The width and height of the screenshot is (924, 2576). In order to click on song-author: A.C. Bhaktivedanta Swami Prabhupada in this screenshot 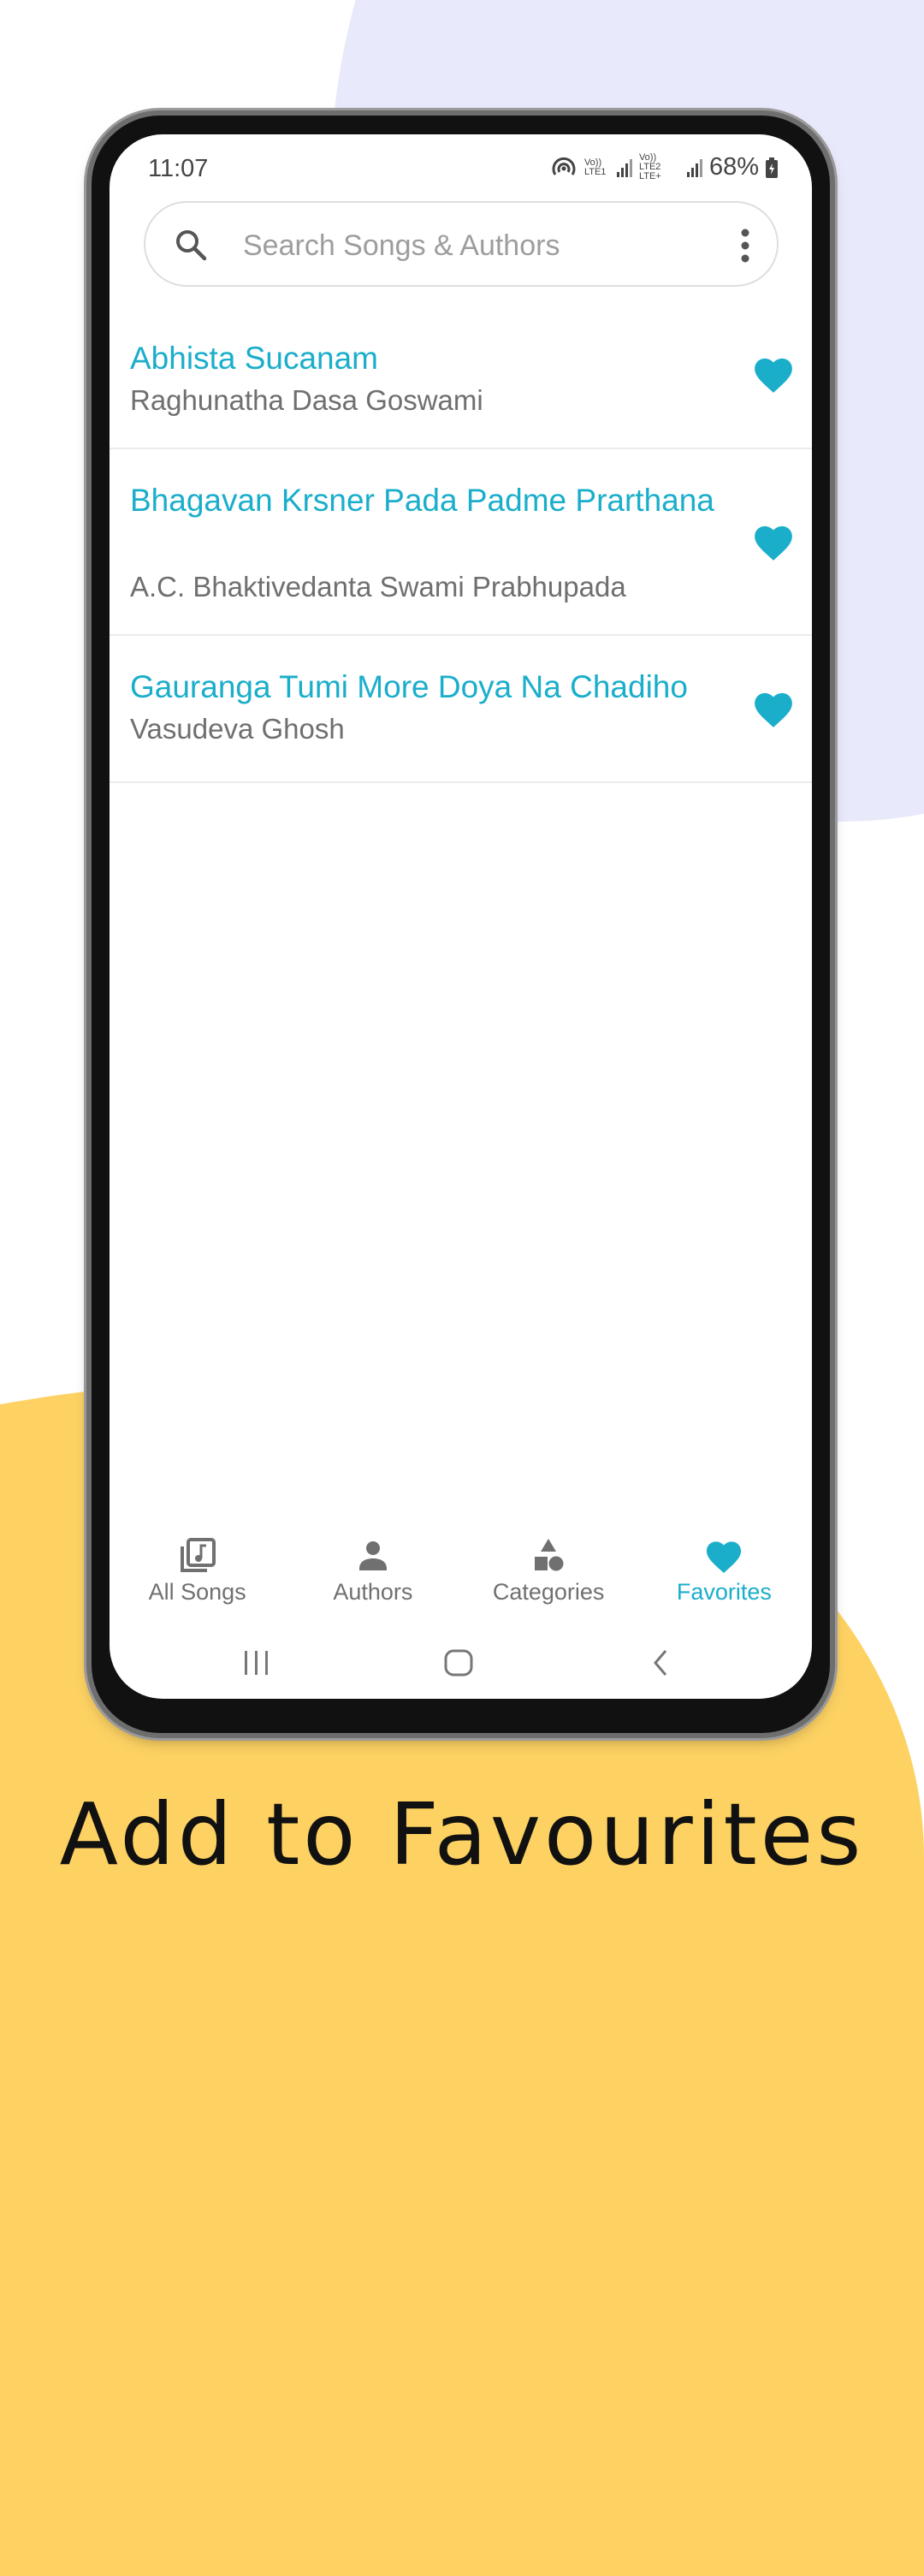, I will do `click(378, 586)`.